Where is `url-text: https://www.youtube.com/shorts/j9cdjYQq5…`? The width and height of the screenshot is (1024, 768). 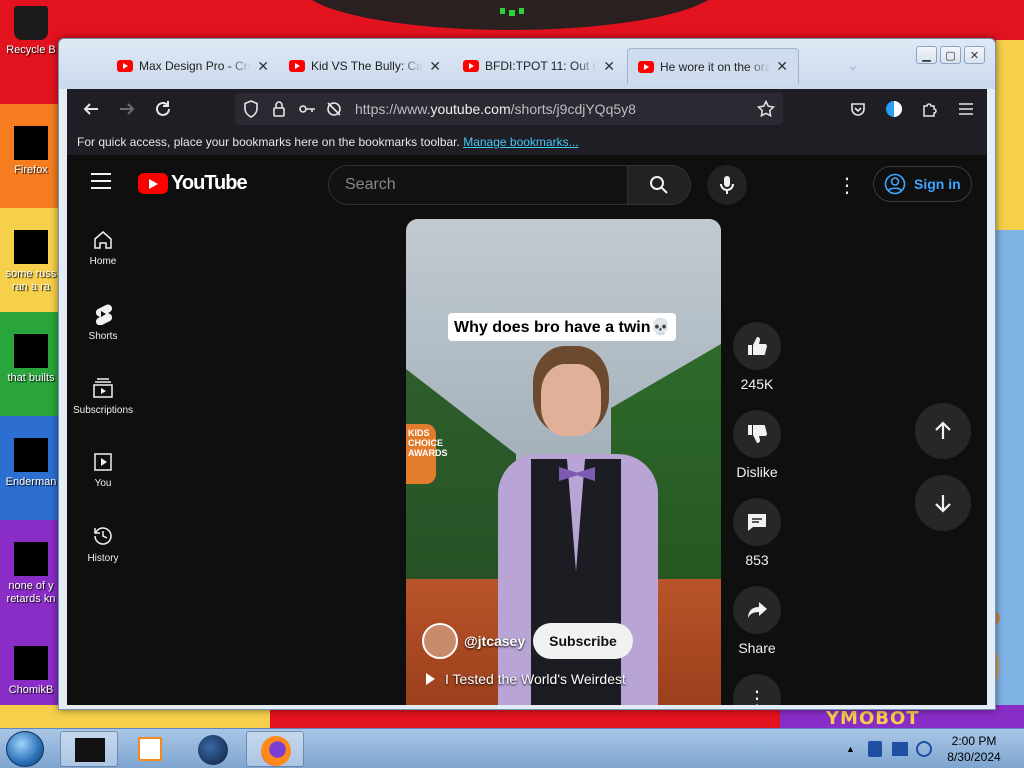
url-text: https://www.youtube.com/shorts/j9cdjYQq5… is located at coordinates (495, 109).